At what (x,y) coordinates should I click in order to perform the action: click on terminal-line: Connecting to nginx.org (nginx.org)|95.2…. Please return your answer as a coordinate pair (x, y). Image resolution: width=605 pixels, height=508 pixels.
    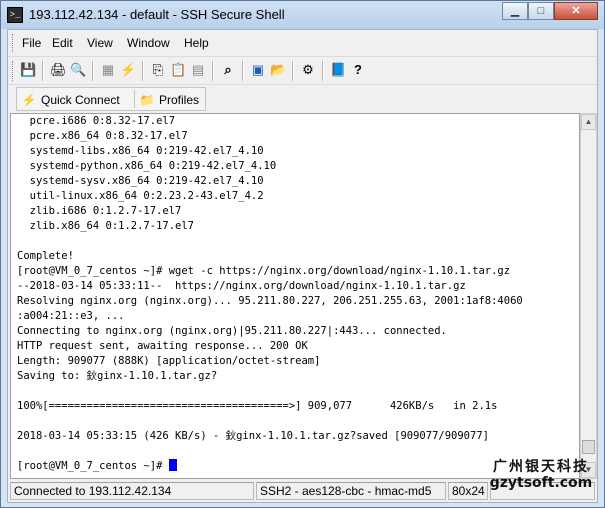
    Looking at the image, I should click on (232, 331).